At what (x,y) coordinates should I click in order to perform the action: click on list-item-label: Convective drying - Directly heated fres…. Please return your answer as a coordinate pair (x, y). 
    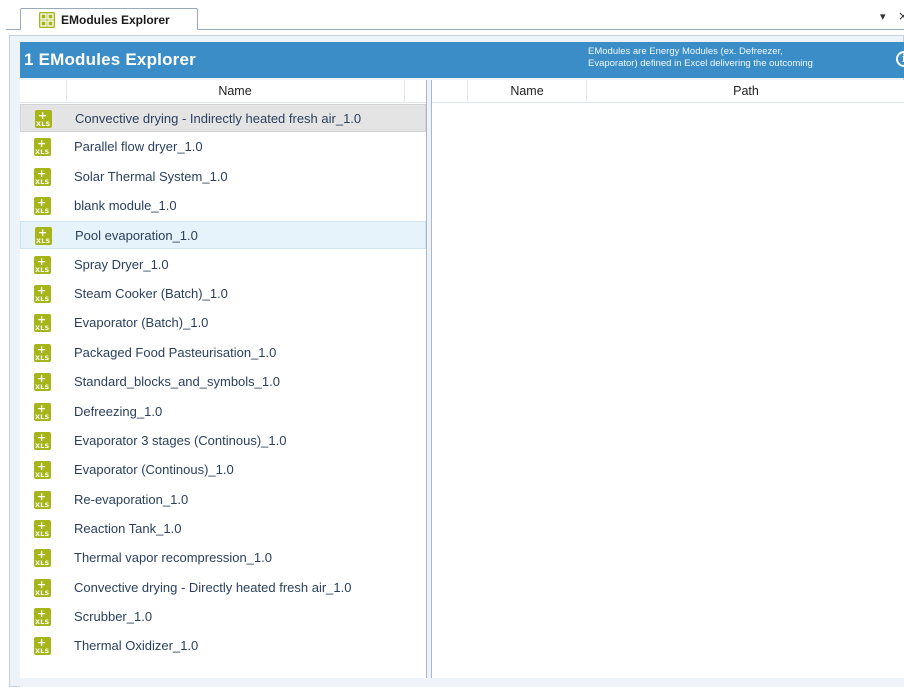
    Looking at the image, I should click on (213, 587).